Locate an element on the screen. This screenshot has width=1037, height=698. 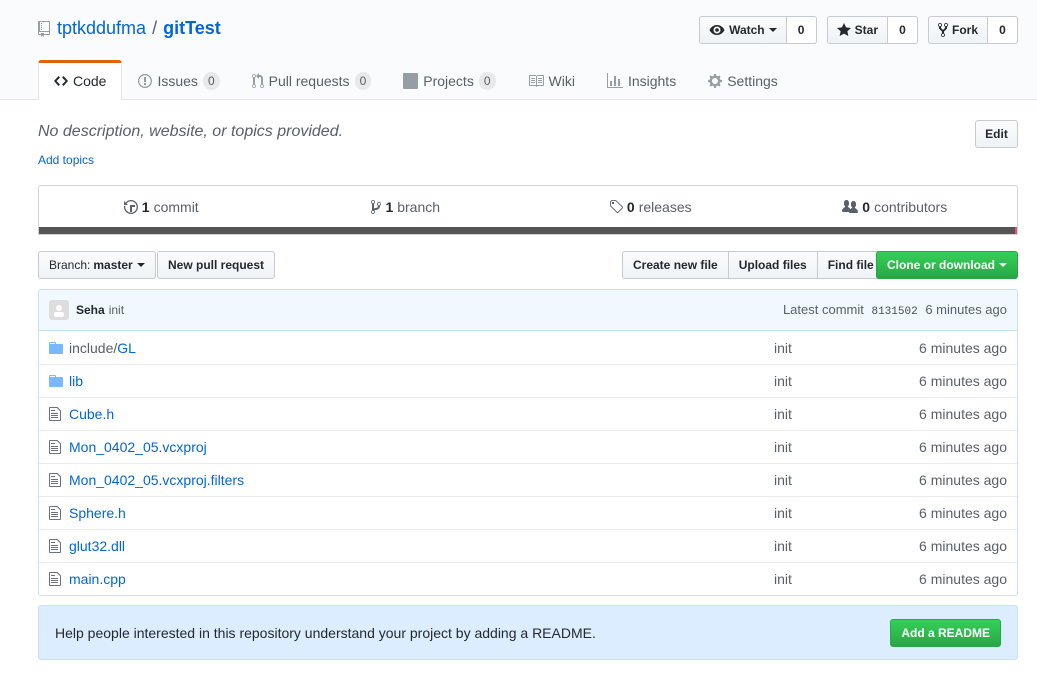
tab-insights: Insights is located at coordinates (641, 80).